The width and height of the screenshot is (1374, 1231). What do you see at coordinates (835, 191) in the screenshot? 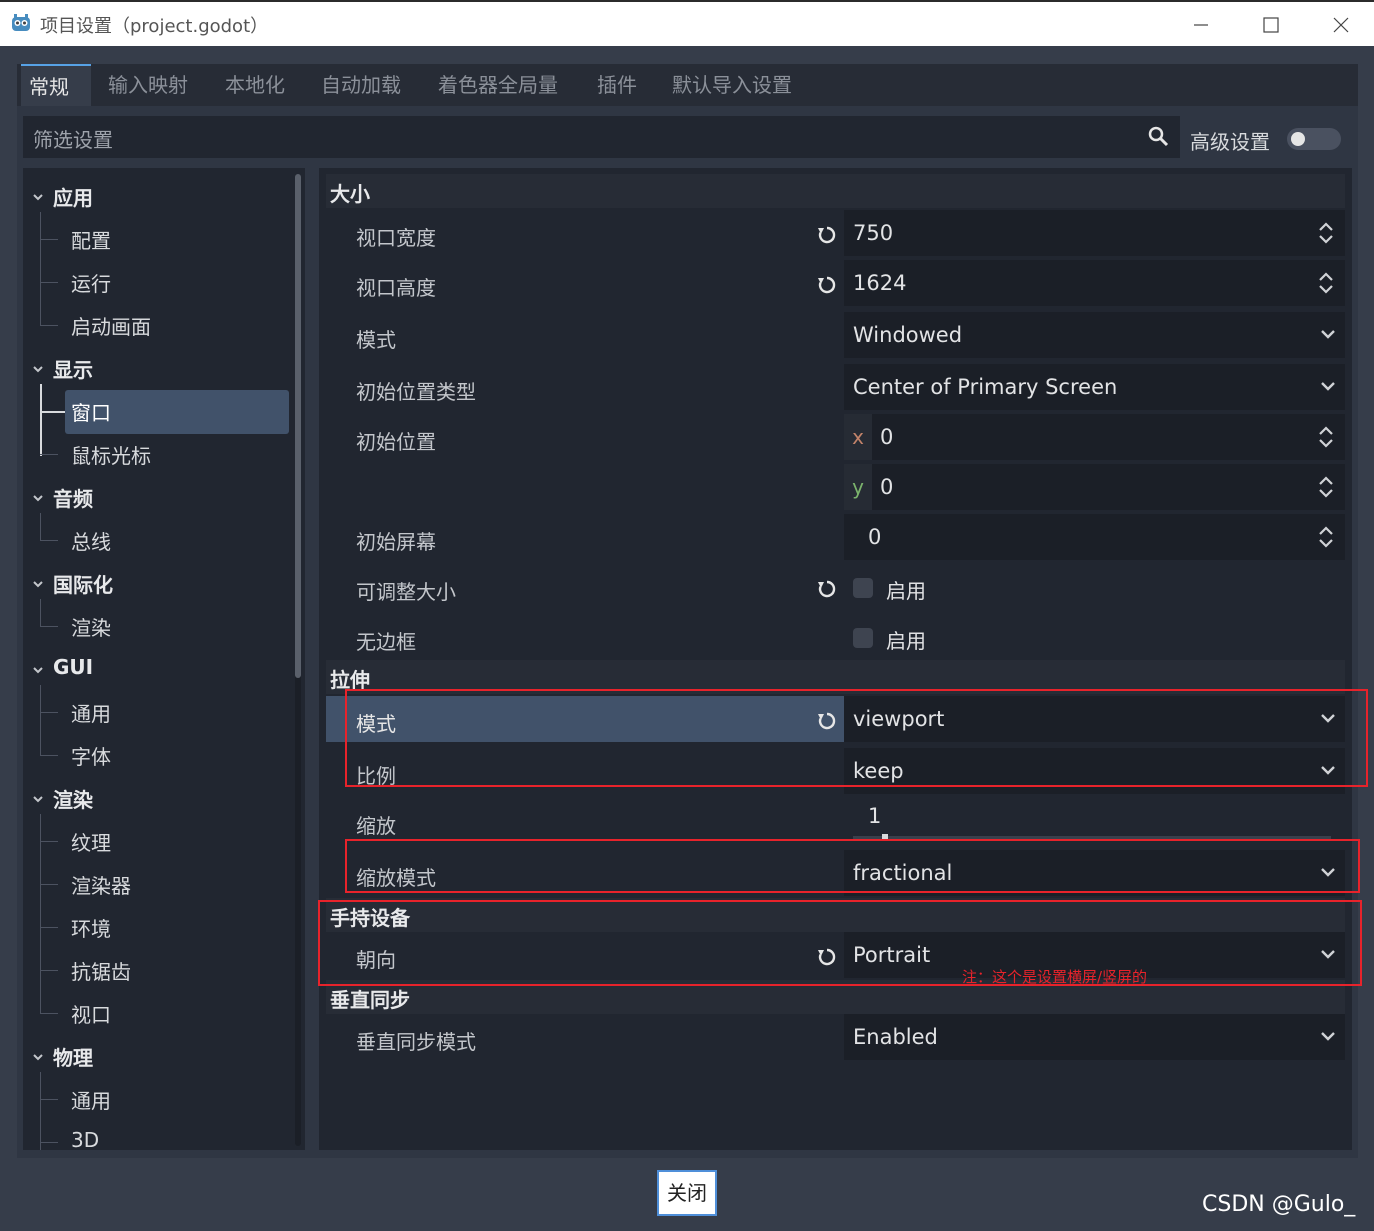
I see `section-size: 大小` at bounding box center [835, 191].